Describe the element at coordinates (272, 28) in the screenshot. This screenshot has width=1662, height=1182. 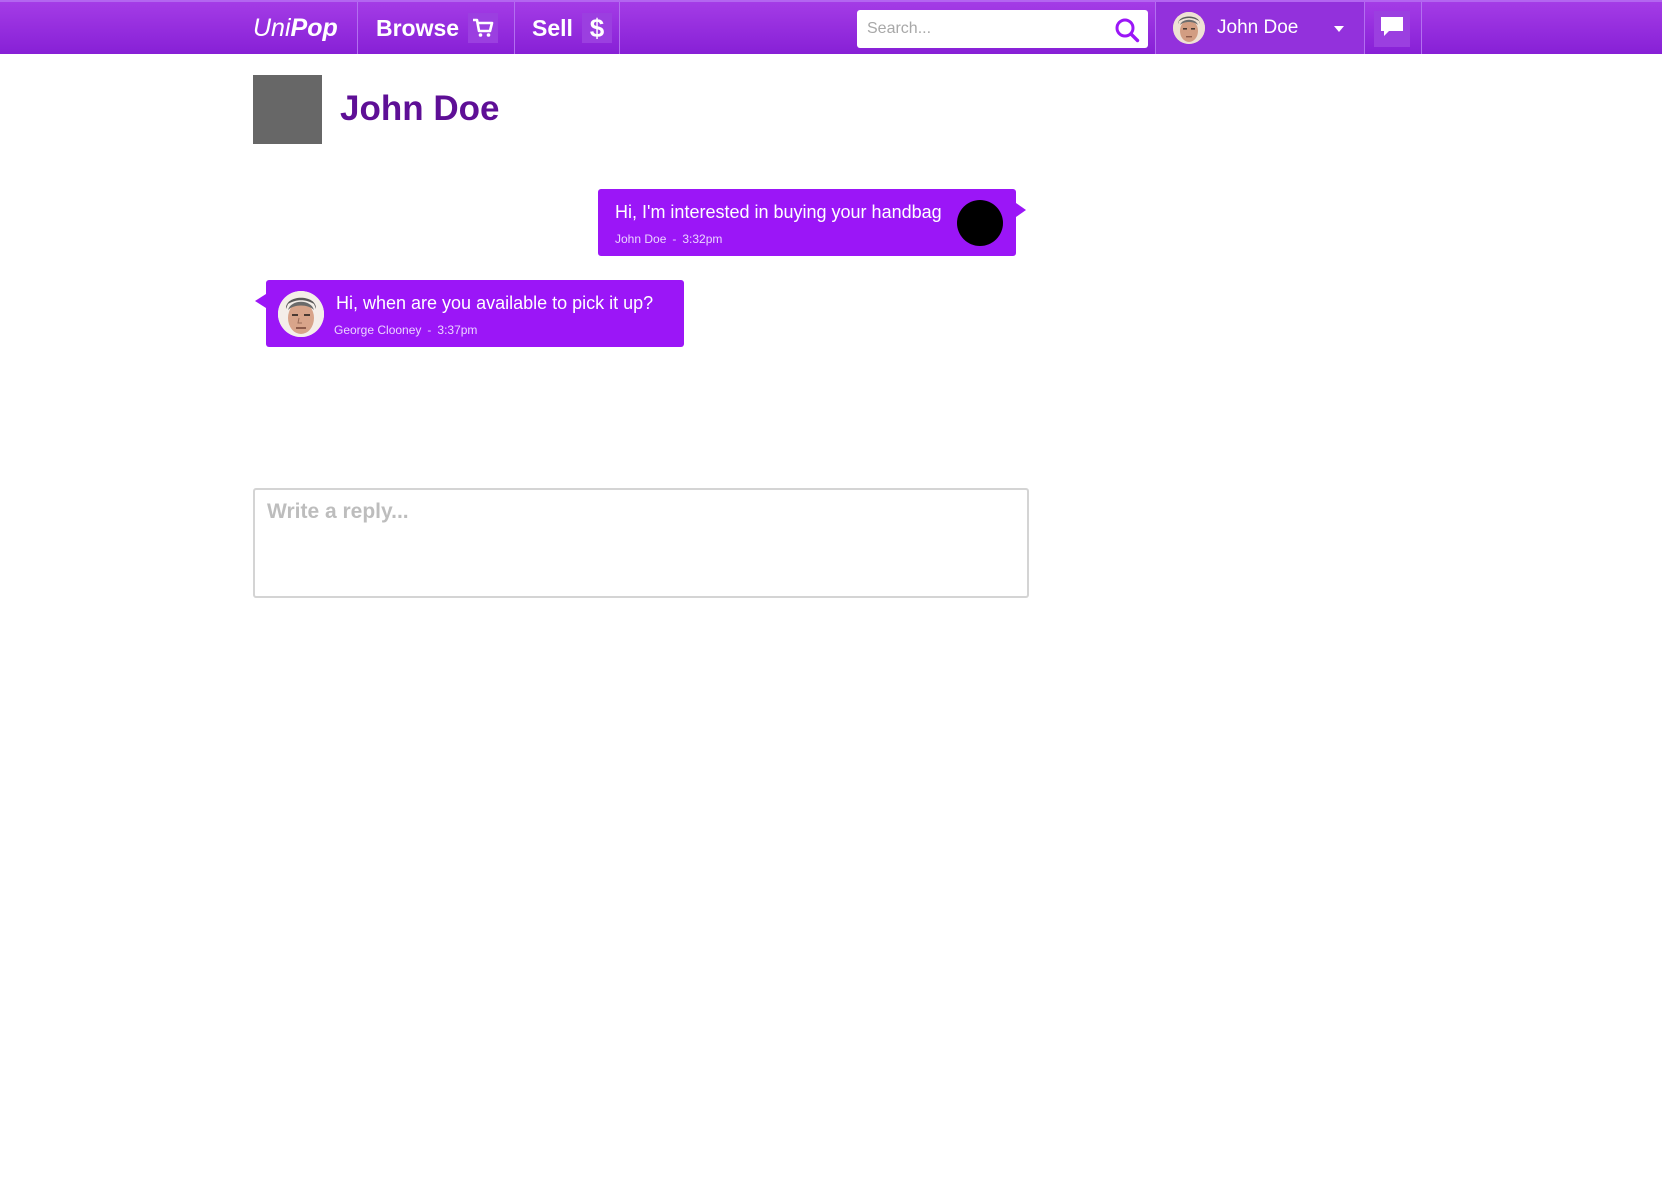
I see `brand-logo-uni: Uni` at that location.